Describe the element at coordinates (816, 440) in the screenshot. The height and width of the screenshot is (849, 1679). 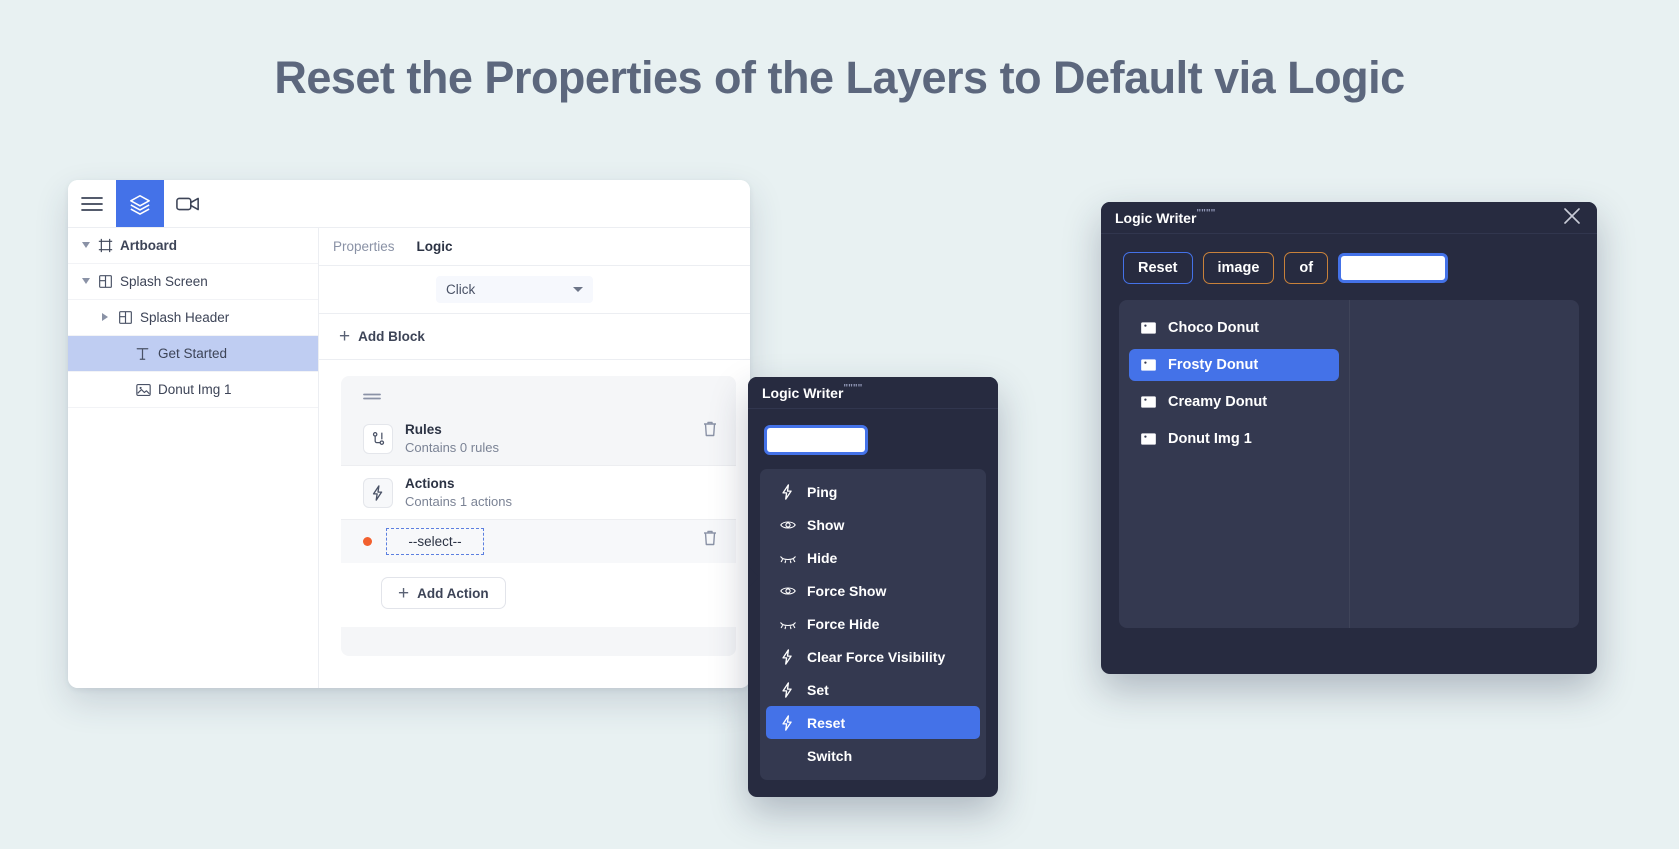
I see `action-search-input` at that location.